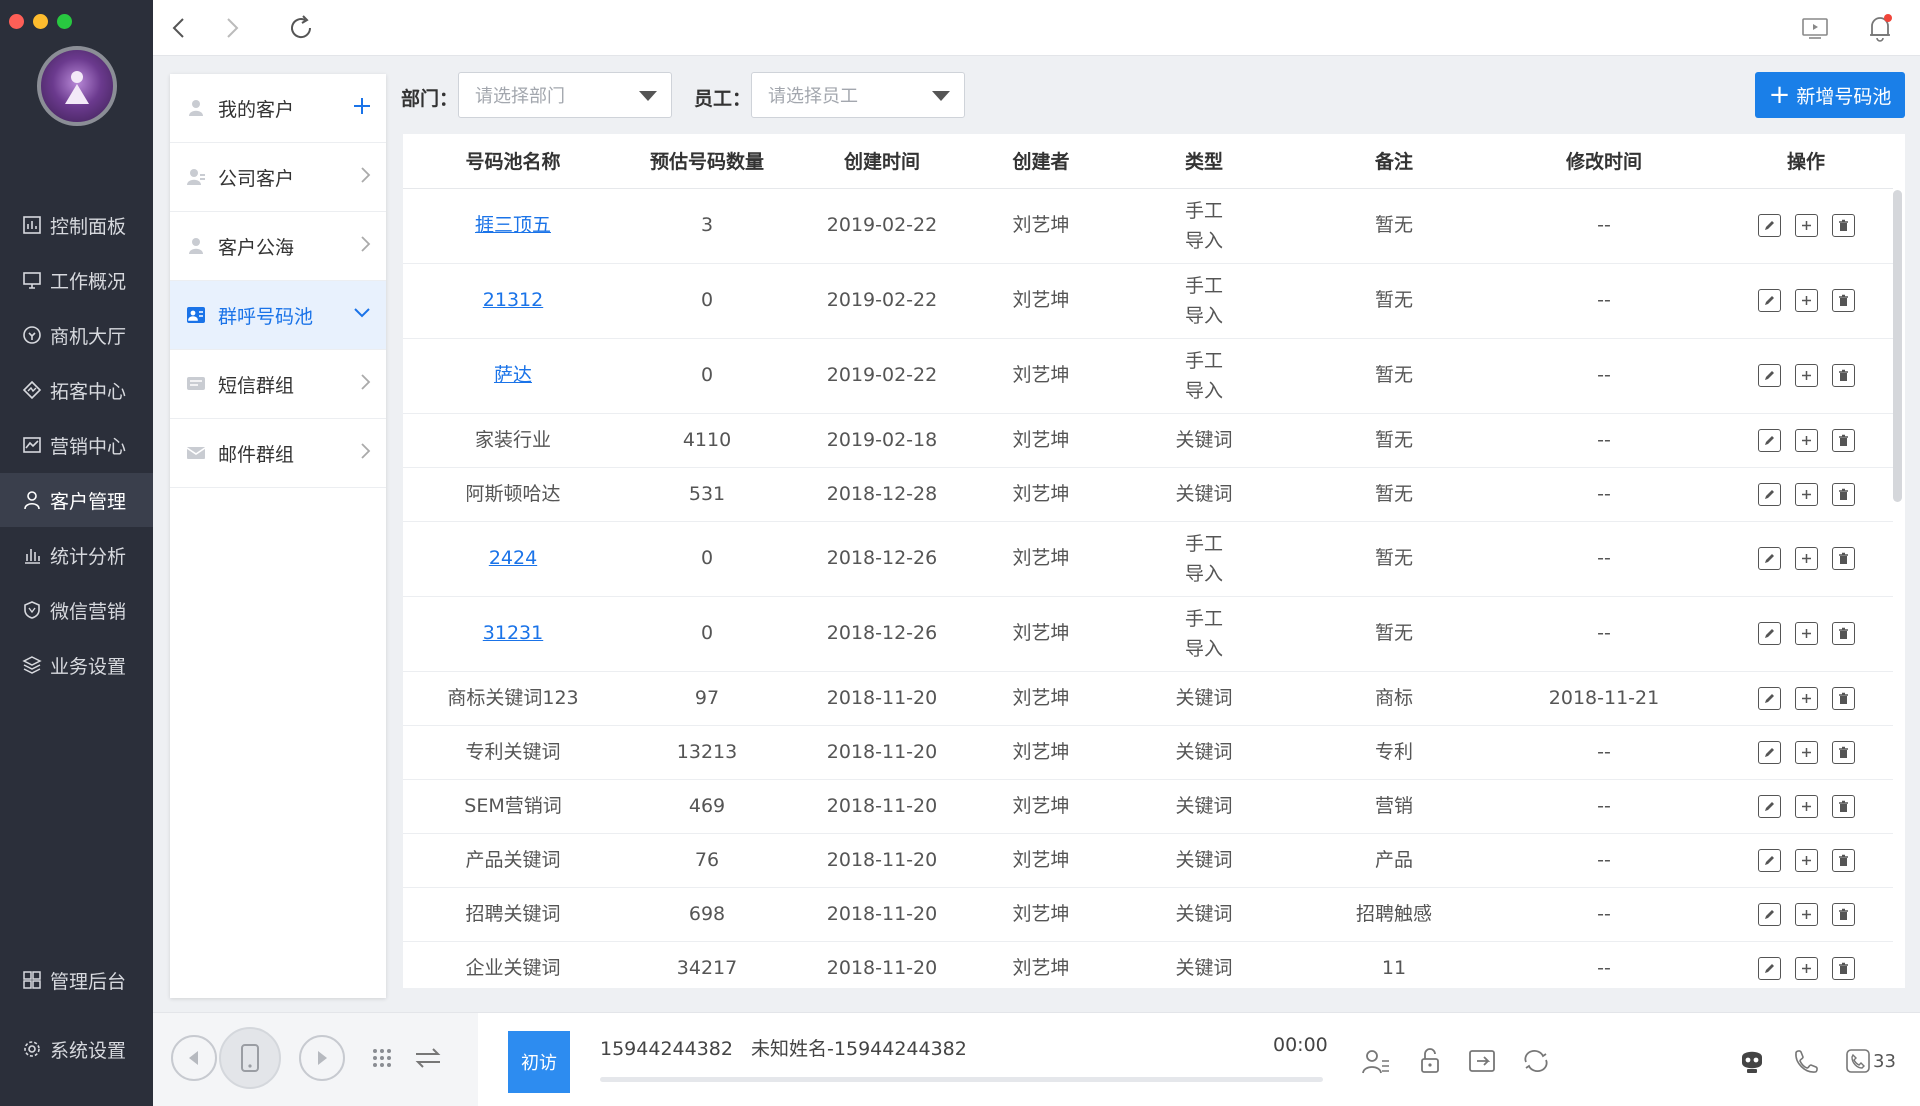 The image size is (1920, 1106). I want to click on refresh-button, so click(301, 28).